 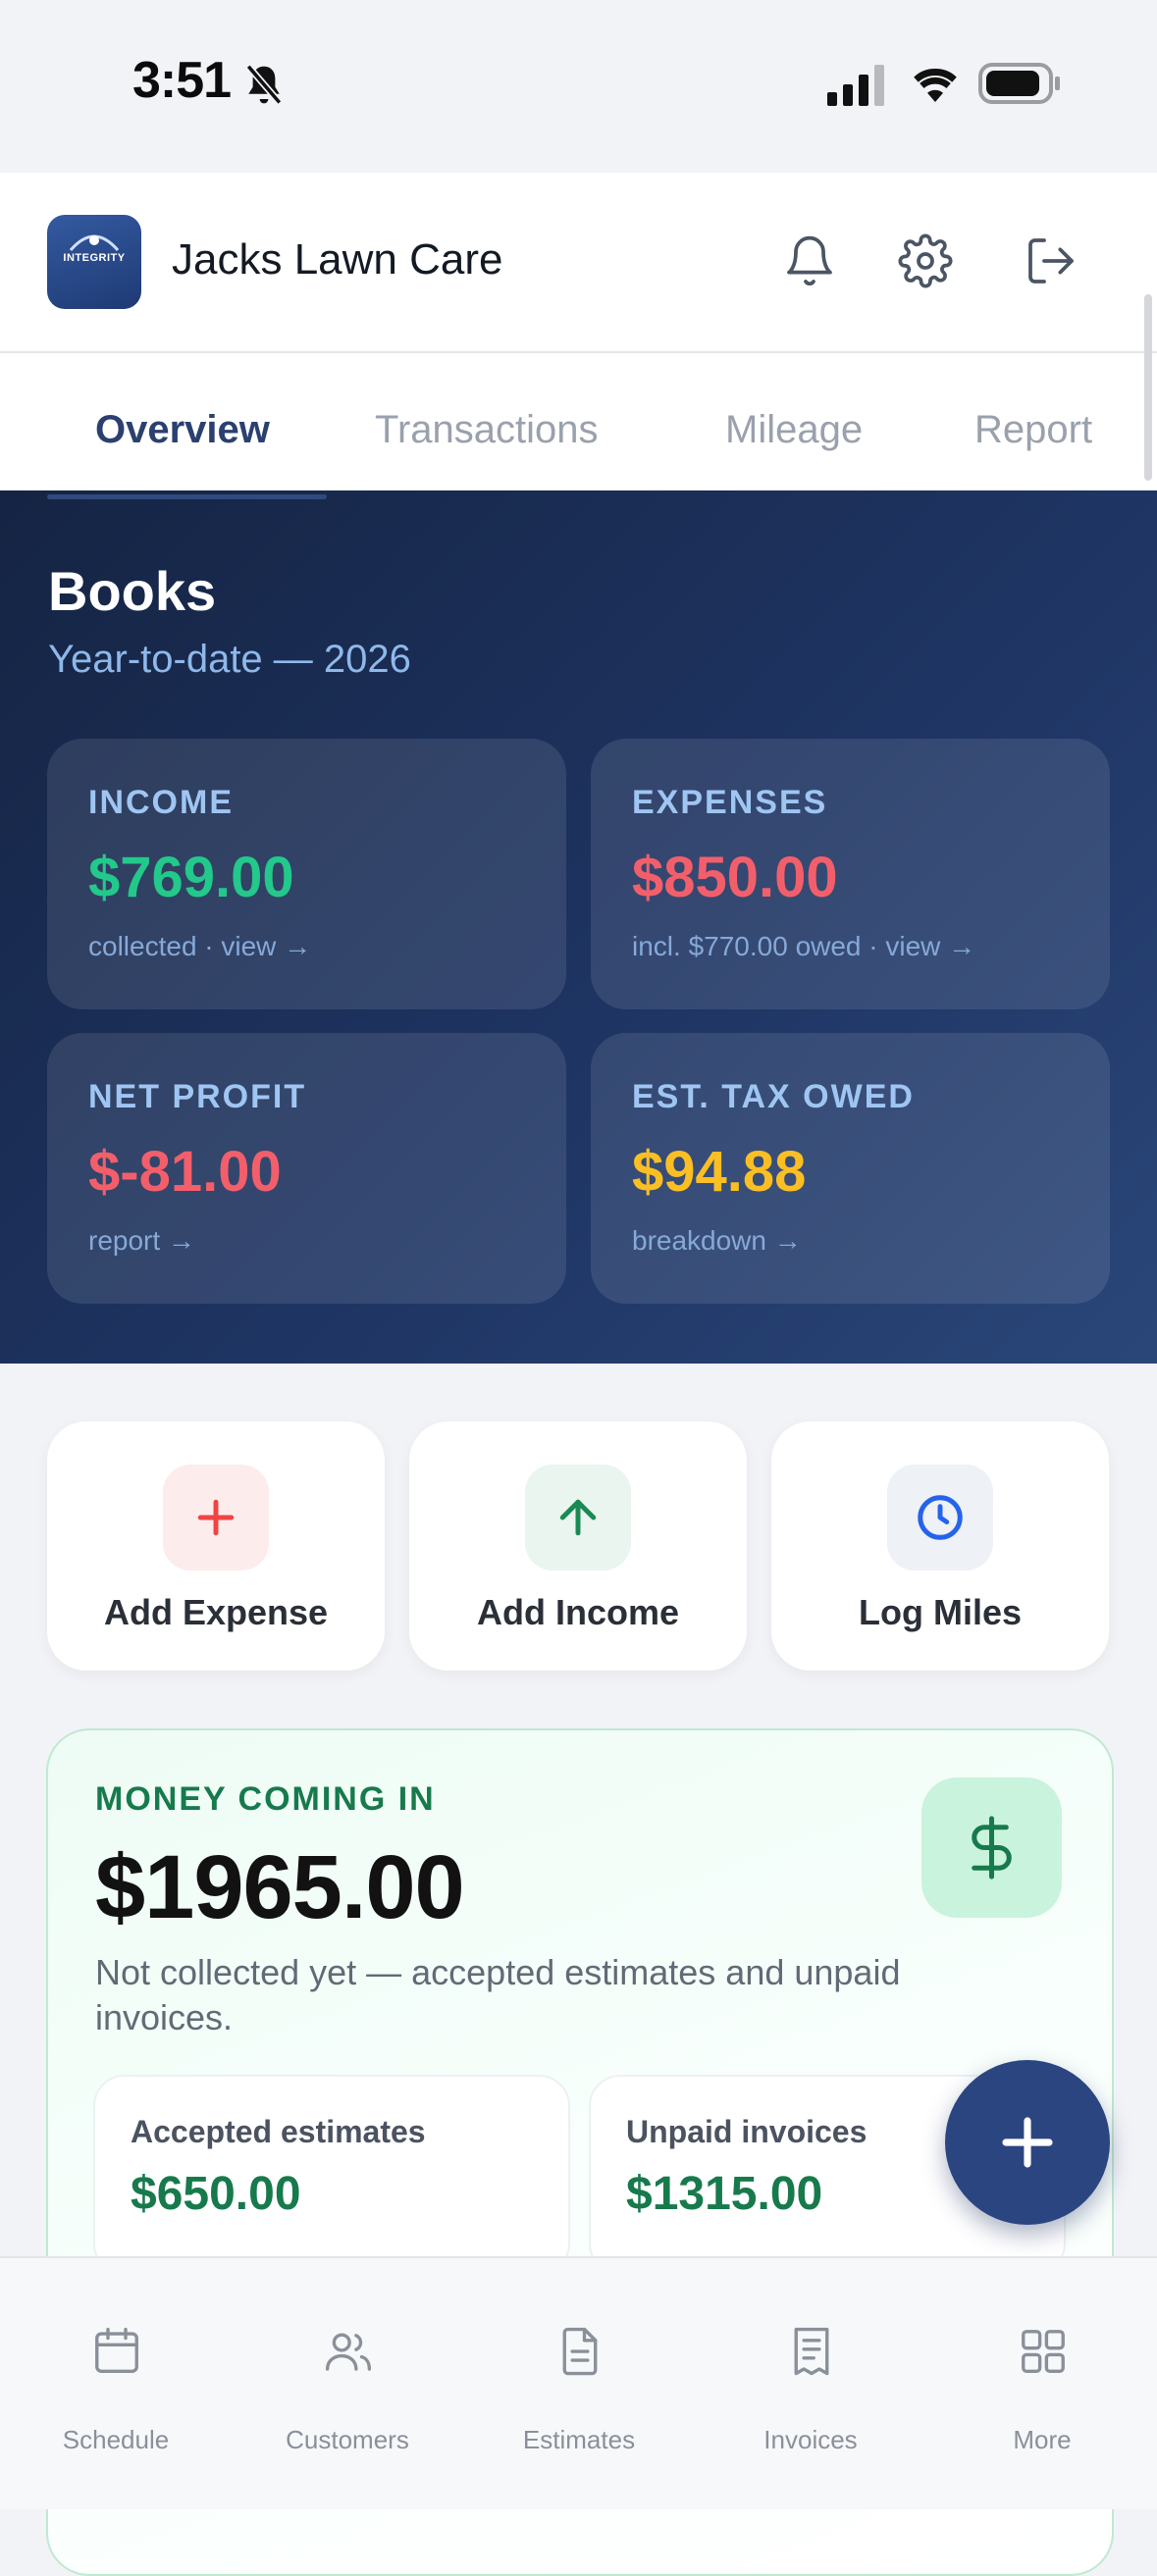 I want to click on accepted-estimates-value: $650.00, so click(x=216, y=2194).